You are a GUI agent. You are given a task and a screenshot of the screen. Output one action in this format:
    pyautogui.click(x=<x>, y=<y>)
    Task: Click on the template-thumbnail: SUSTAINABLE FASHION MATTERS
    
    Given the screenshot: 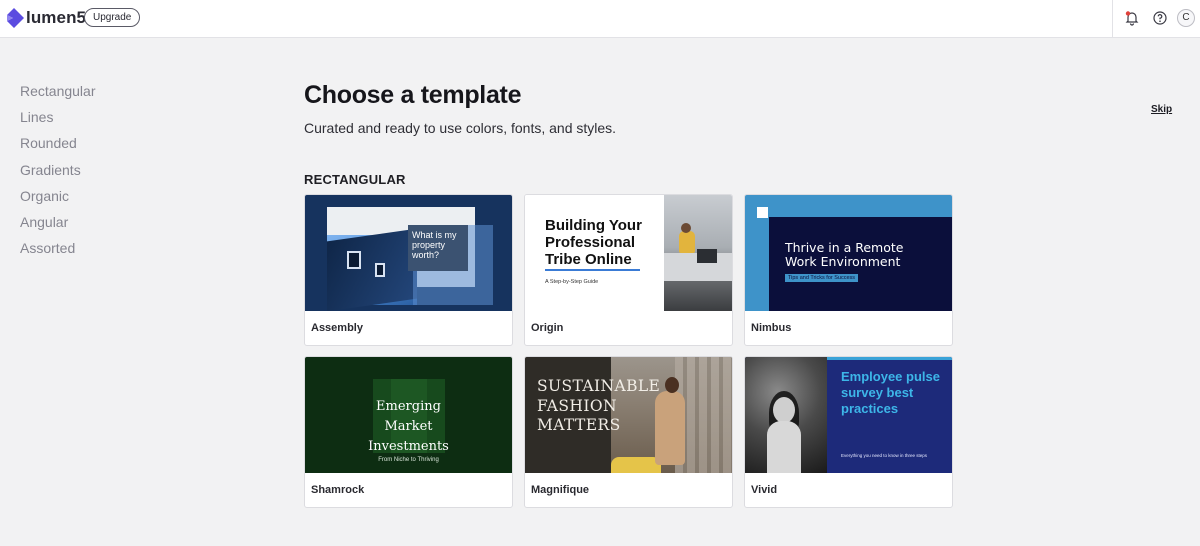 What is the action you would take?
    pyautogui.click(x=628, y=415)
    